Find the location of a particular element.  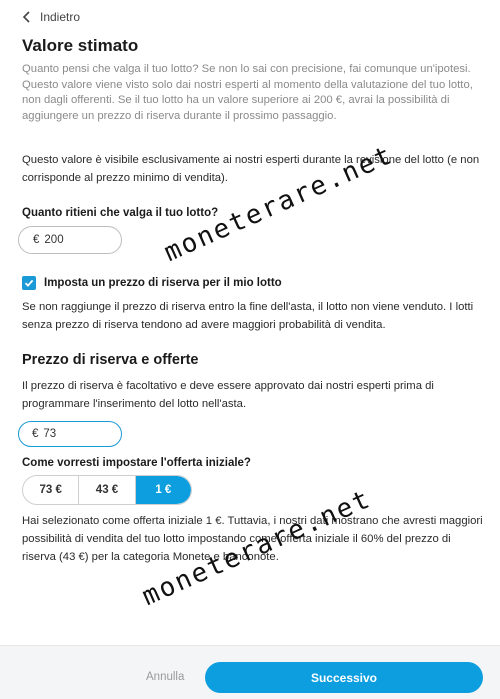

estimate-label: Quanto ritieni che valga il tuo lotto? is located at coordinates (120, 213).